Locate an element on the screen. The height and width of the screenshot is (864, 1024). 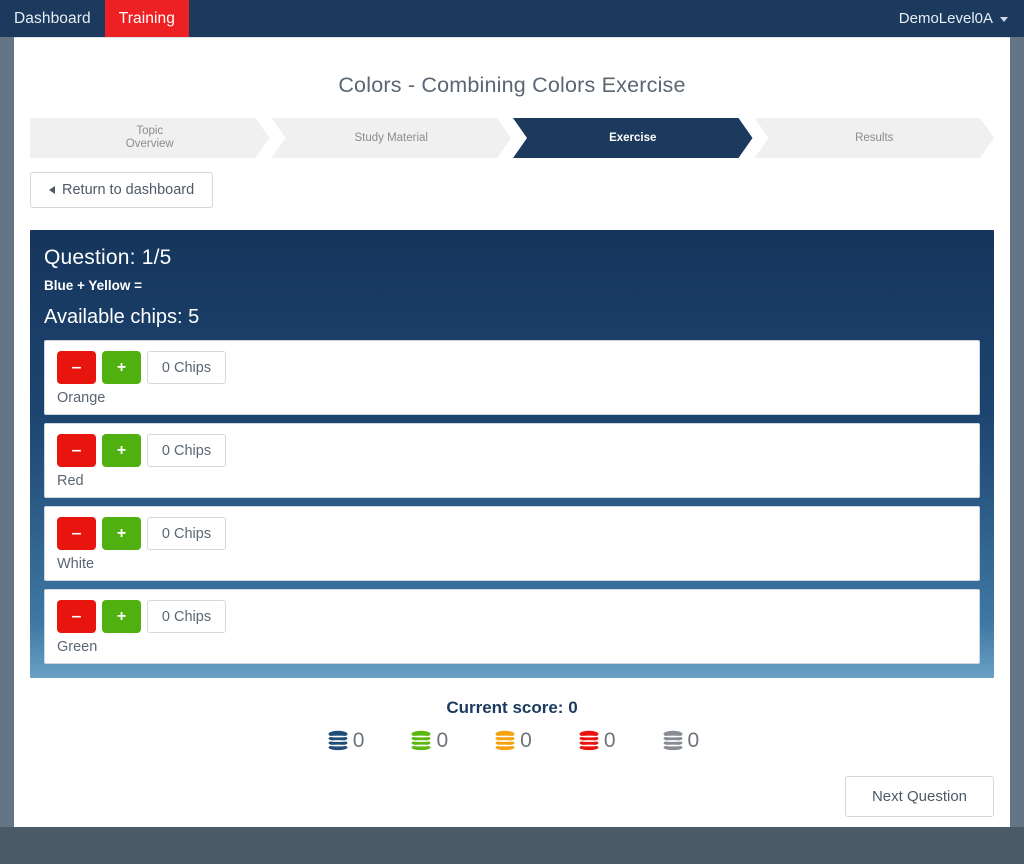
question-heading: Question: 1/5 is located at coordinates (108, 257).